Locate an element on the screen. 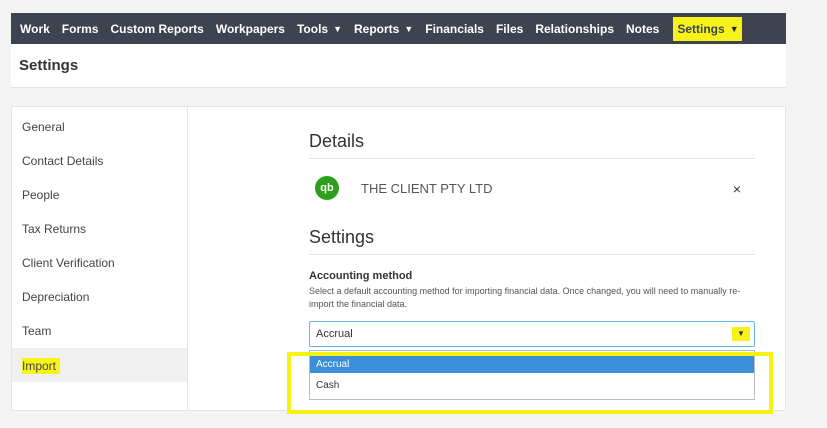 Image resolution: width=827 pixels, height=428 pixels. nav-notes: Notes is located at coordinates (642, 29).